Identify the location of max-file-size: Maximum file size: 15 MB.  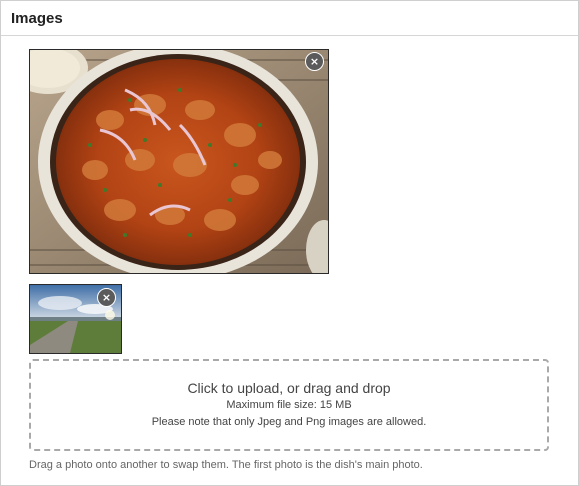
(289, 405).